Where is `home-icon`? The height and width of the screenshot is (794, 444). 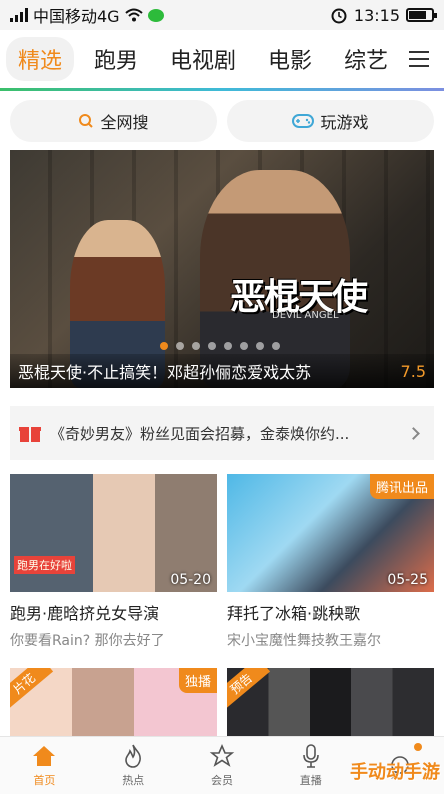 home-icon is located at coordinates (44, 756).